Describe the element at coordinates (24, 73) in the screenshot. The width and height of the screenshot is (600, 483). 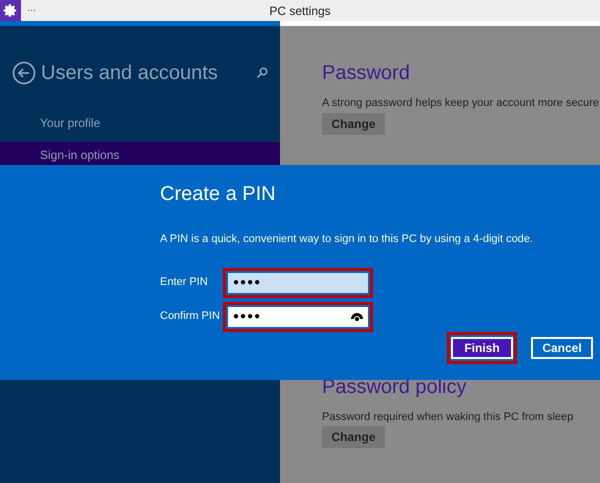
I see `back-icon` at that location.